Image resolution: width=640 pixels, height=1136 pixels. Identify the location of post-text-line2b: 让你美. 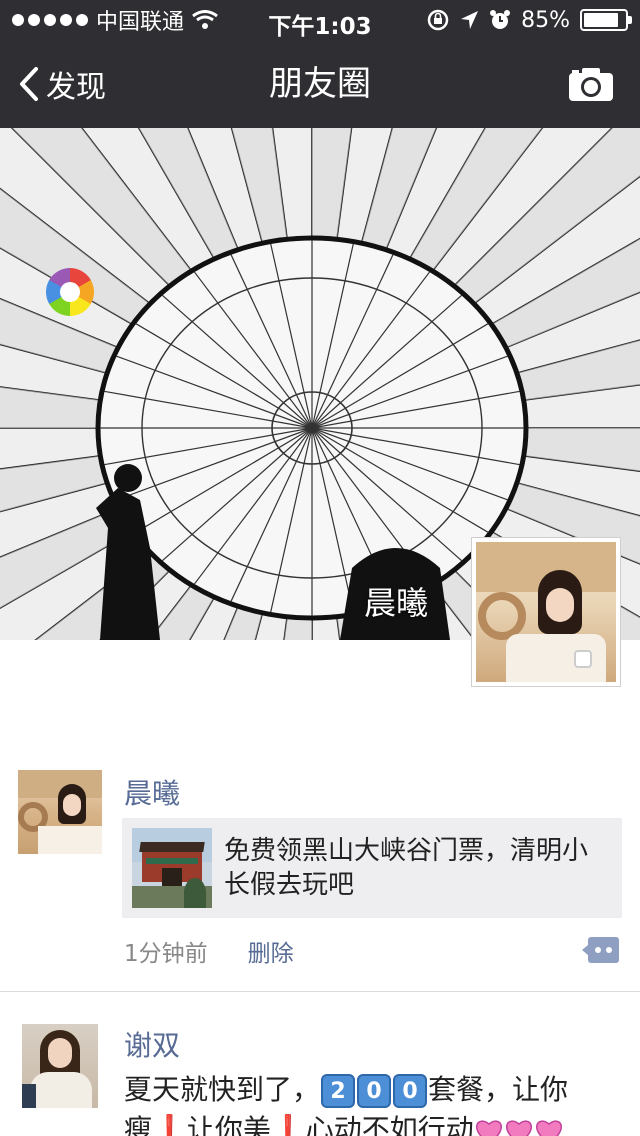
(228, 1124).